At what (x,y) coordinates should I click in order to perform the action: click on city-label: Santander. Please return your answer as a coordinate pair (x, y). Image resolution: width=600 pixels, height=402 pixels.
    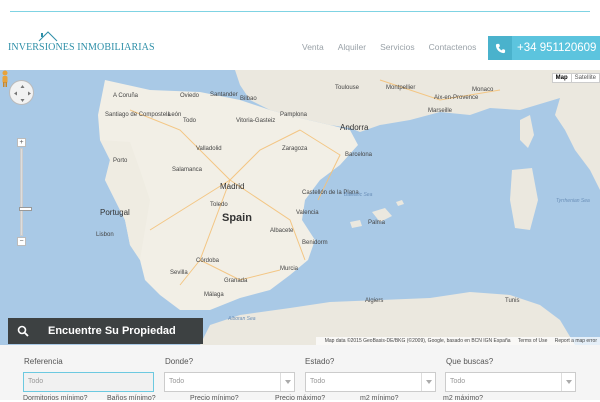
    Looking at the image, I should click on (224, 95).